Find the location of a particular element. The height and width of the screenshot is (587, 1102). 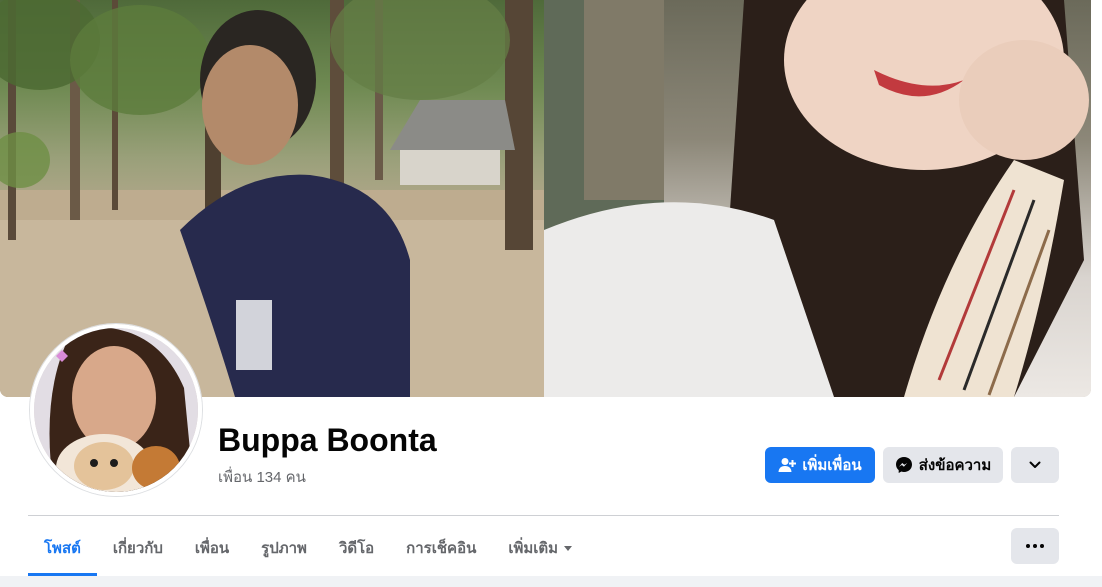

chevron-down-icon is located at coordinates (1035, 465).